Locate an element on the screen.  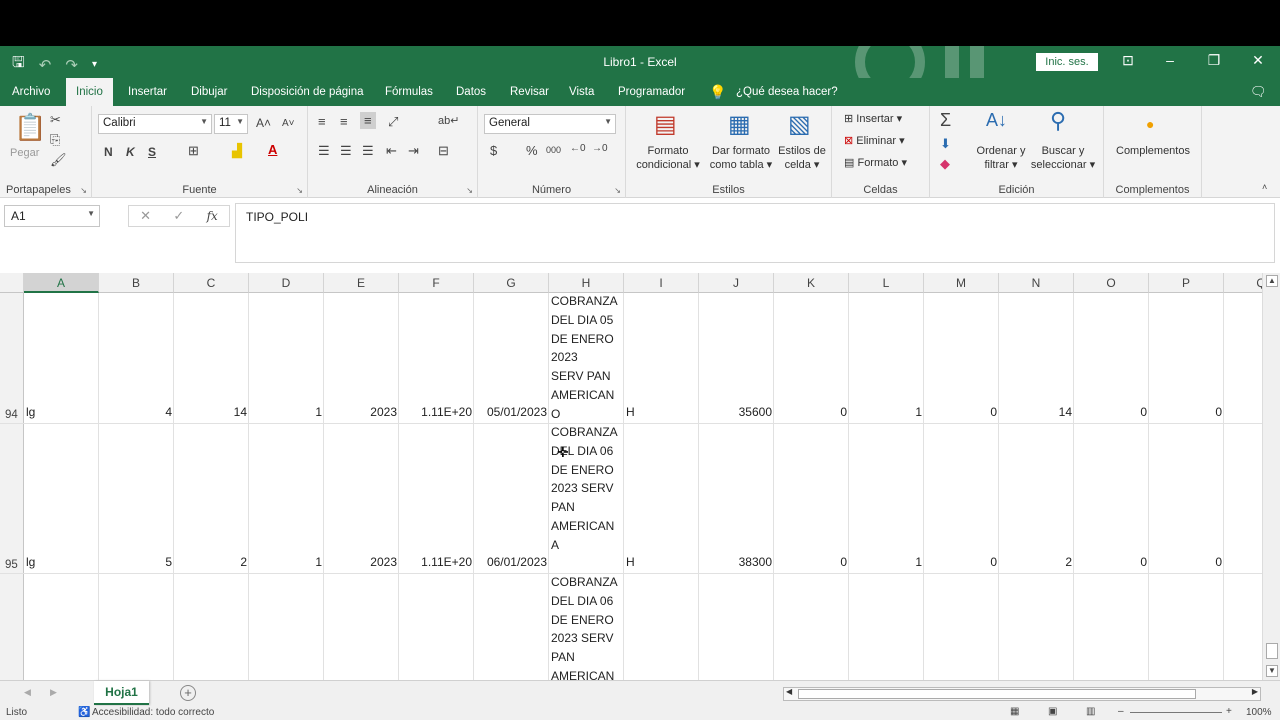
tab-vista: Vista is located at coordinates (581, 92).